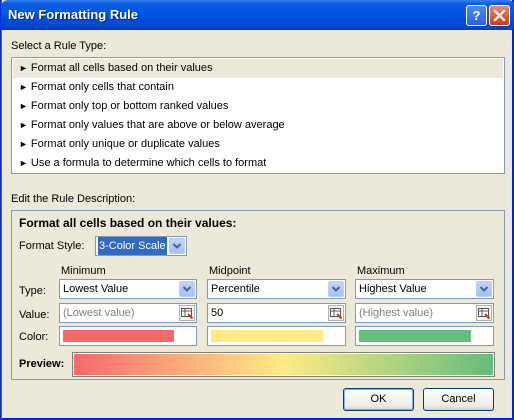 This screenshot has height=420, width=514. What do you see at coordinates (458, 399) in the screenshot?
I see `cancel-button: Cancel` at bounding box center [458, 399].